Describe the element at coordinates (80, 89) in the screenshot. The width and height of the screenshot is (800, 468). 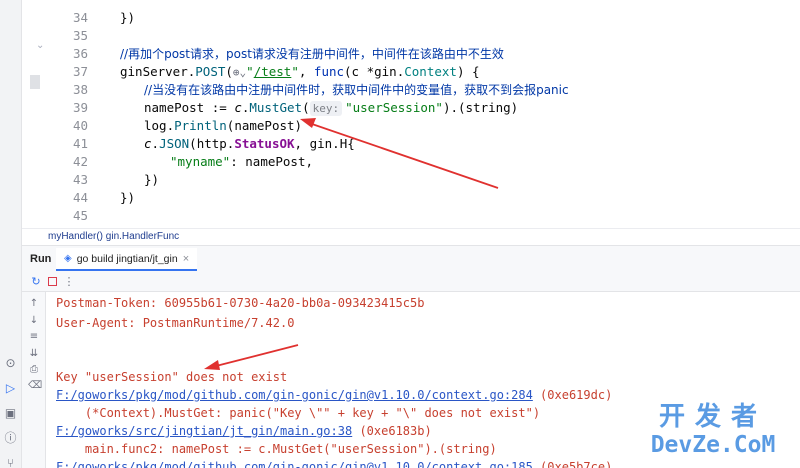
I see `line-number: 38` at that location.